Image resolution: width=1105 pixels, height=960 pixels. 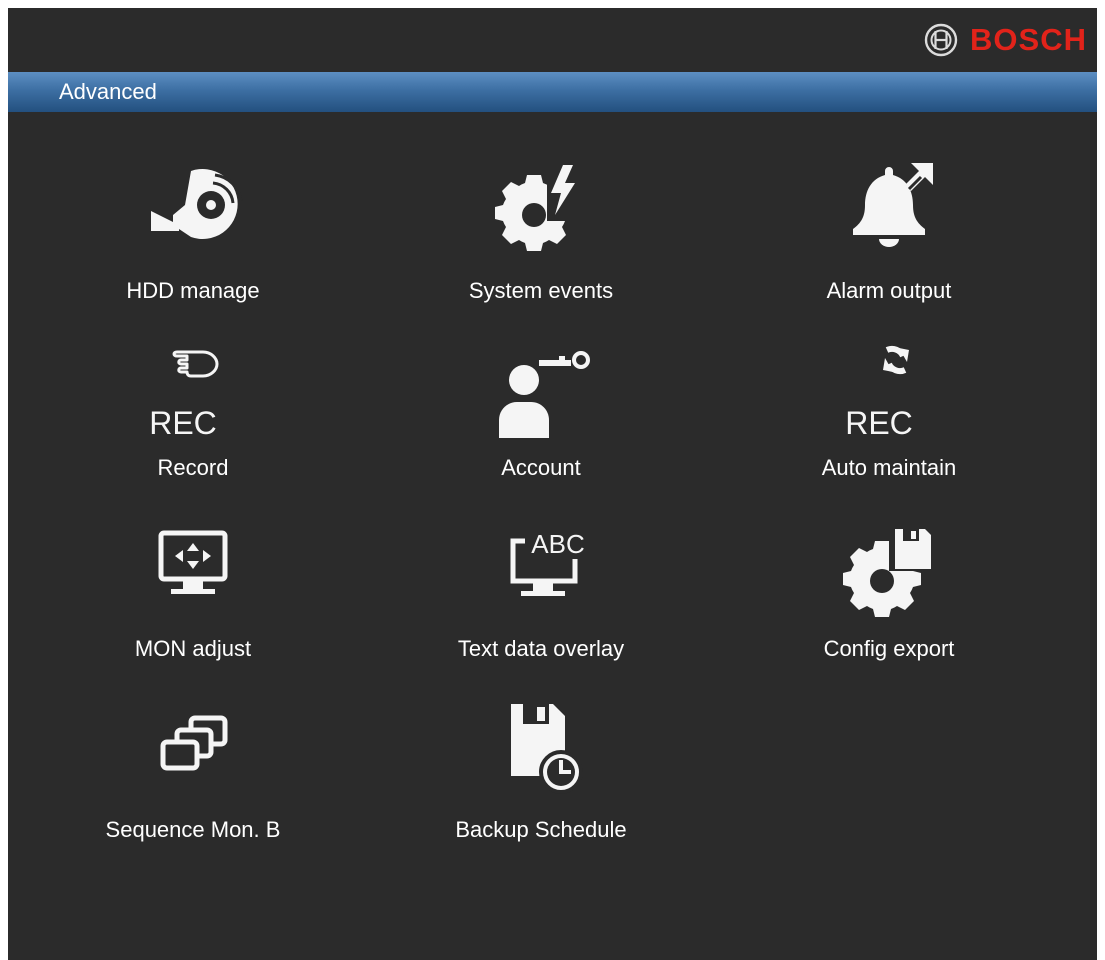 I want to click on menu-item-auto-maintain: REC Auto maintain, so click(x=889, y=415).